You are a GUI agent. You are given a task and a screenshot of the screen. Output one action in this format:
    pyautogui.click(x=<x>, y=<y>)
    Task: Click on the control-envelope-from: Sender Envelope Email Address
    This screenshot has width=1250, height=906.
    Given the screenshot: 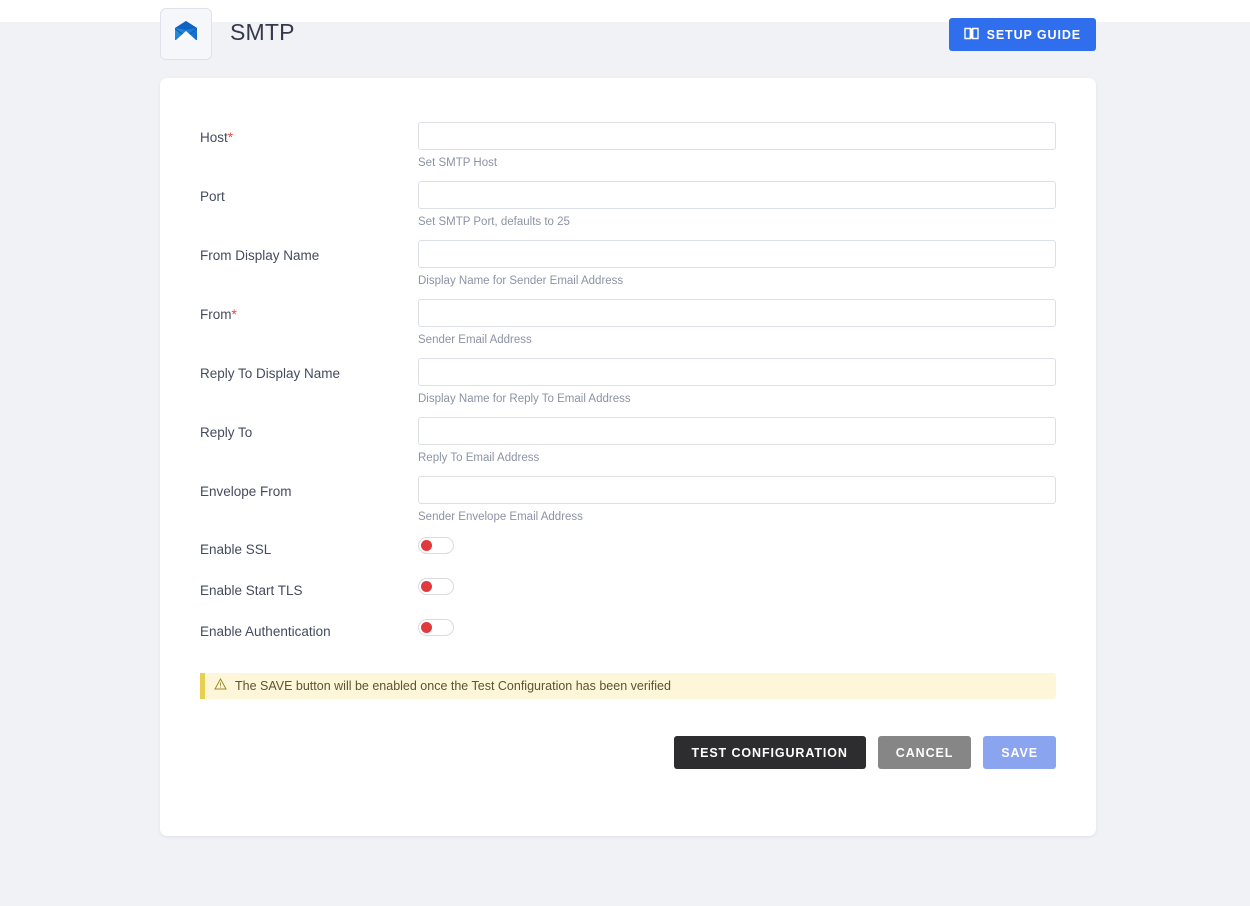 What is the action you would take?
    pyautogui.click(x=737, y=499)
    